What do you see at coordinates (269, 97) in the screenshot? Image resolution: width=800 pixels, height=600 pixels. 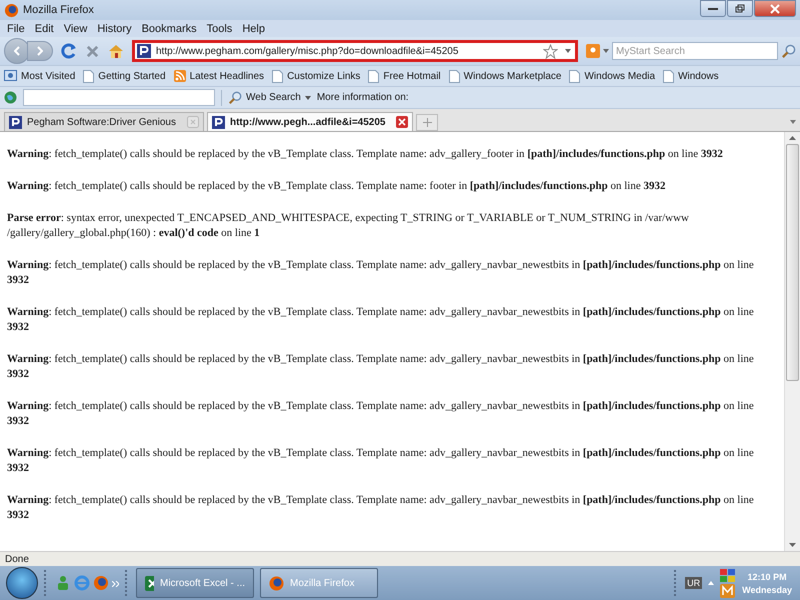 I see `web-search-button: Web Search` at bounding box center [269, 97].